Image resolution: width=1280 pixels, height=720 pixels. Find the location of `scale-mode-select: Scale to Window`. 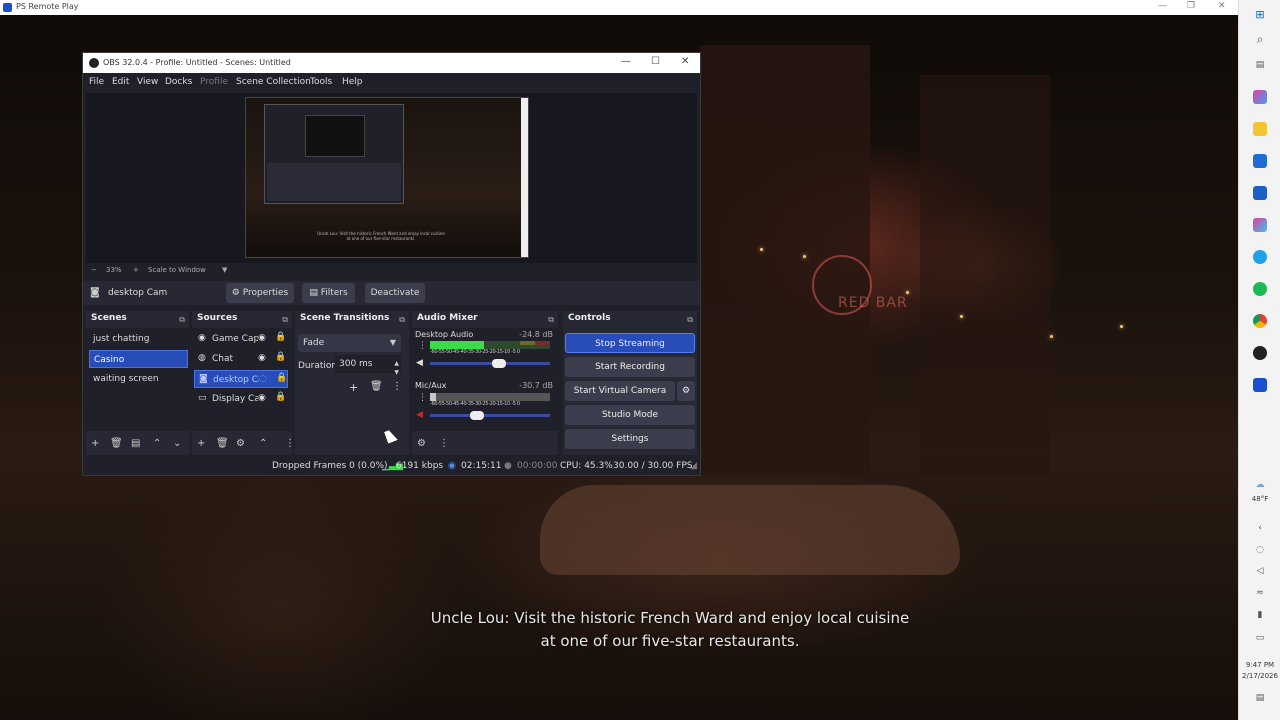

scale-mode-select: Scale to Window is located at coordinates (177, 270).